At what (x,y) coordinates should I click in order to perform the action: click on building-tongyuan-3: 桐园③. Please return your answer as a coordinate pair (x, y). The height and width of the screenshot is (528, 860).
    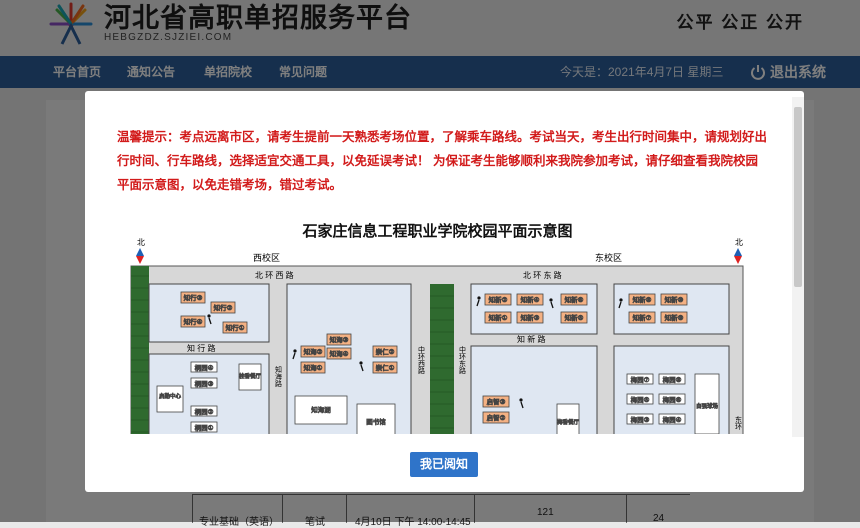
    Looking at the image, I should click on (204, 383).